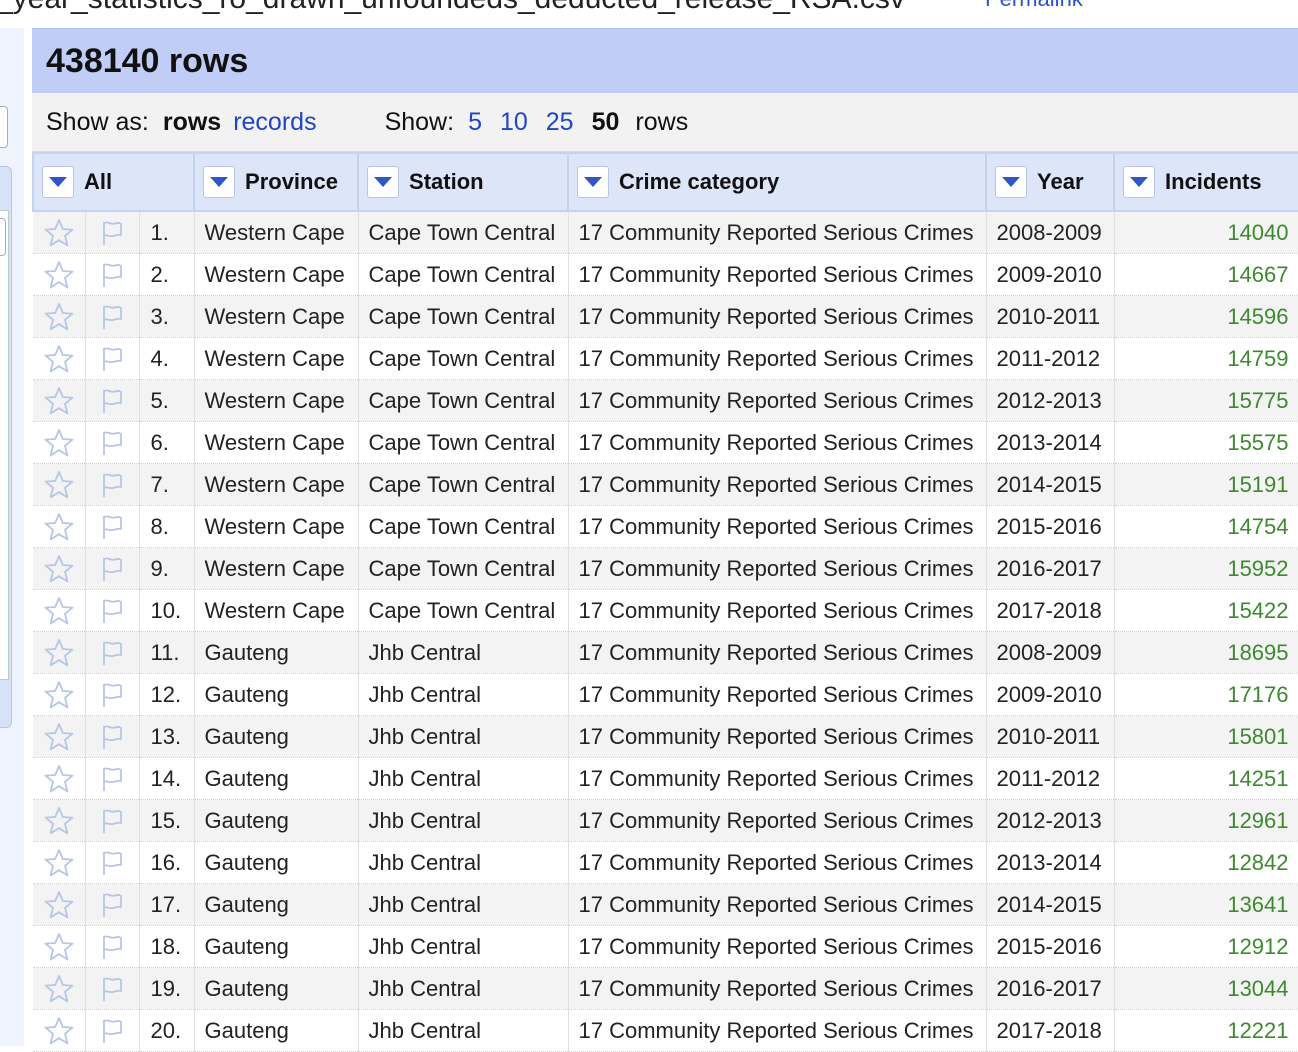 This screenshot has width=1298, height=1052. What do you see at coordinates (1050, 736) in the screenshot?
I see `cell-year: 2010-2011` at bounding box center [1050, 736].